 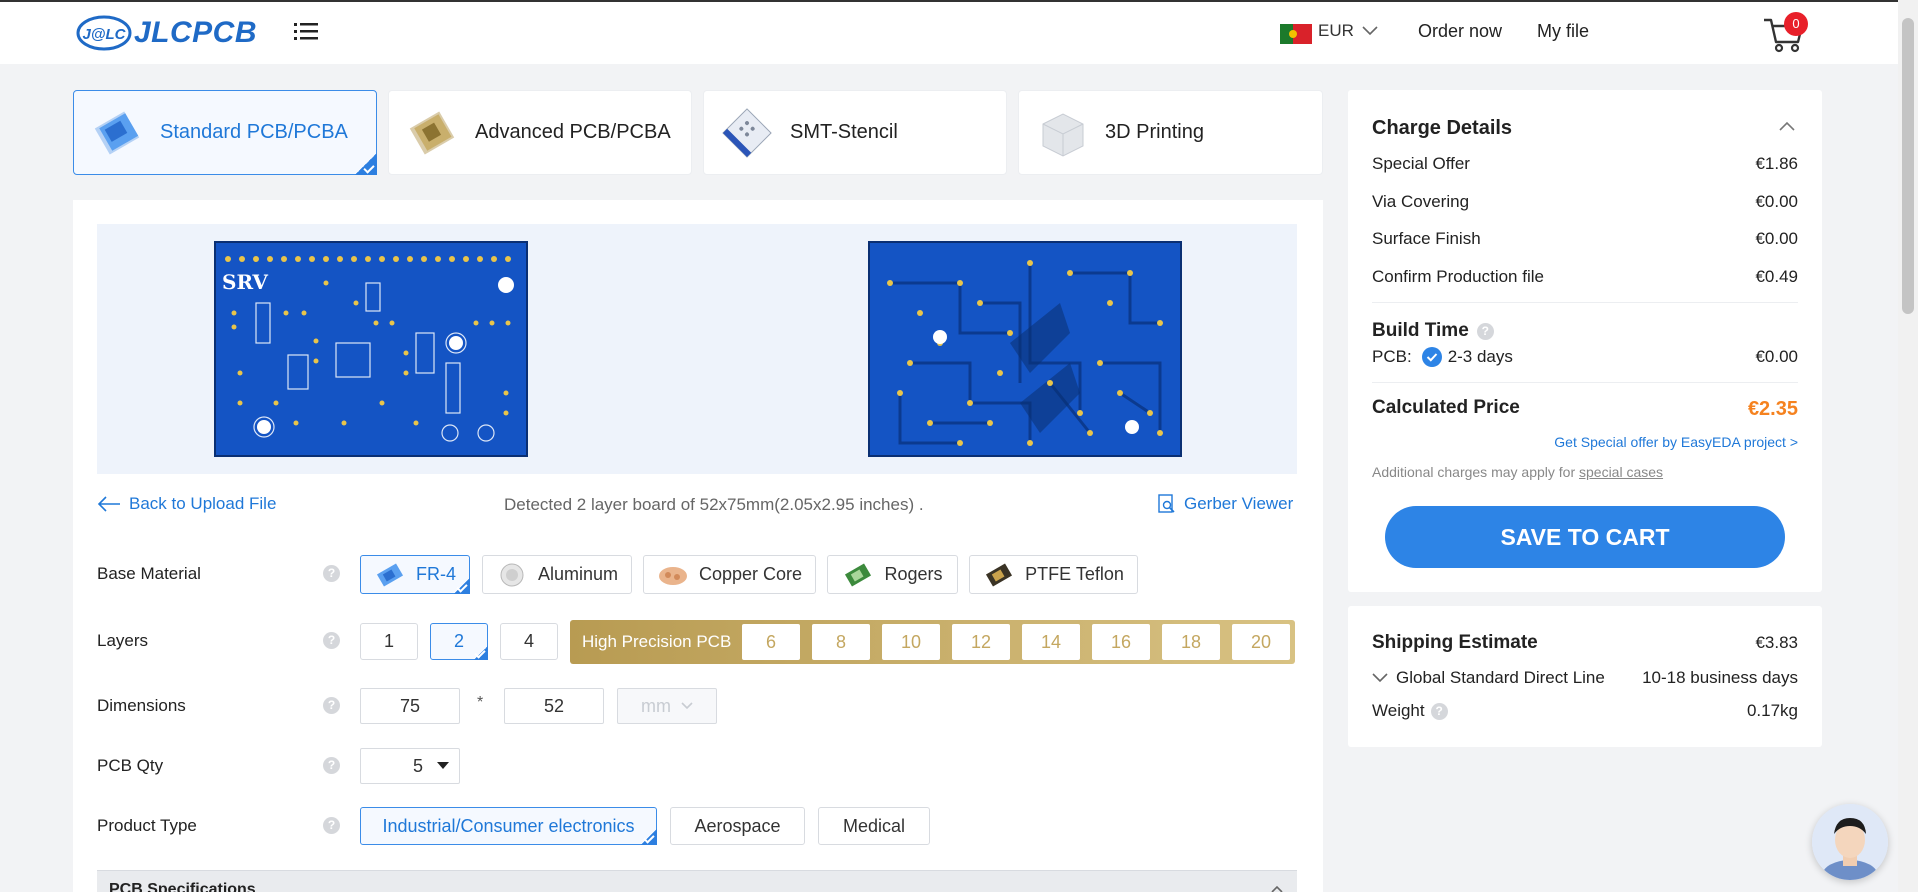 I want to click on special-cases-link: special cases, so click(x=1621, y=472).